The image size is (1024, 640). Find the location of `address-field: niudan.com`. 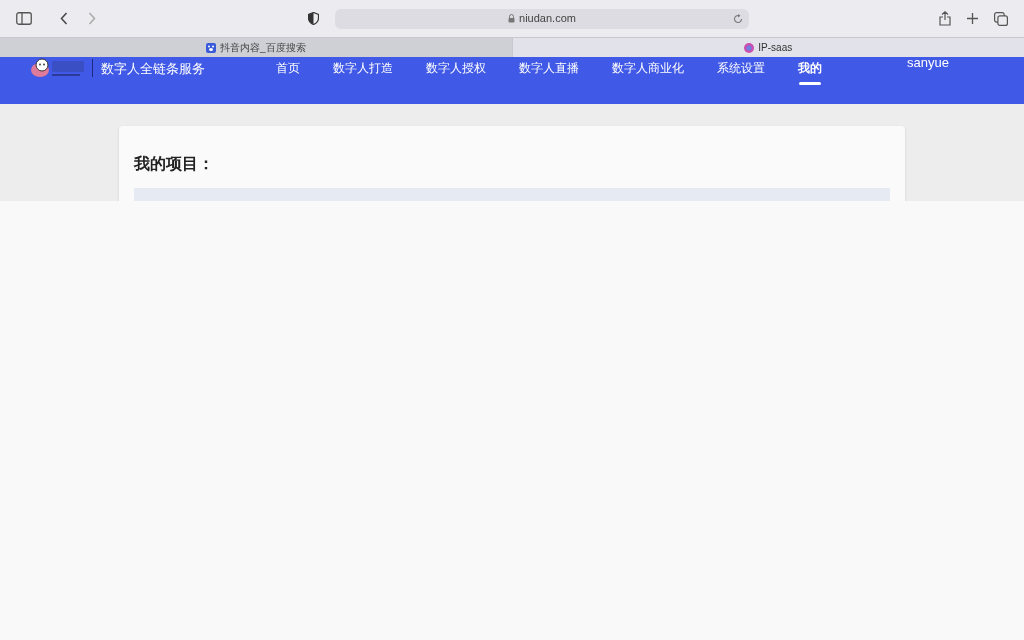

address-field: niudan.com is located at coordinates (542, 18).